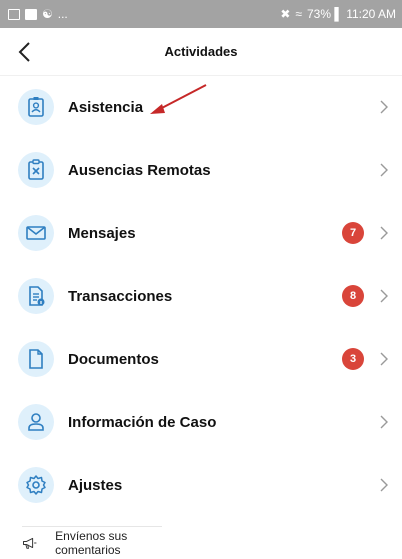 The width and height of the screenshot is (402, 559). What do you see at coordinates (201, 485) in the screenshot?
I see `menu-item-ajustes: Ajustes` at bounding box center [201, 485].